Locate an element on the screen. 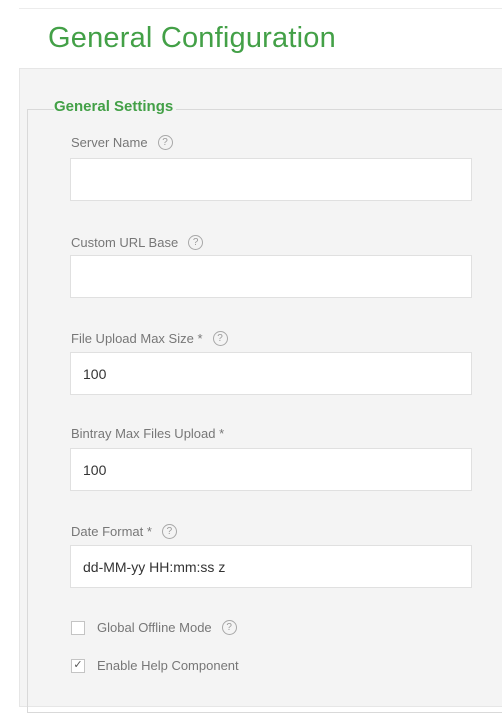 The width and height of the screenshot is (502, 713). date-format-input is located at coordinates (271, 566).